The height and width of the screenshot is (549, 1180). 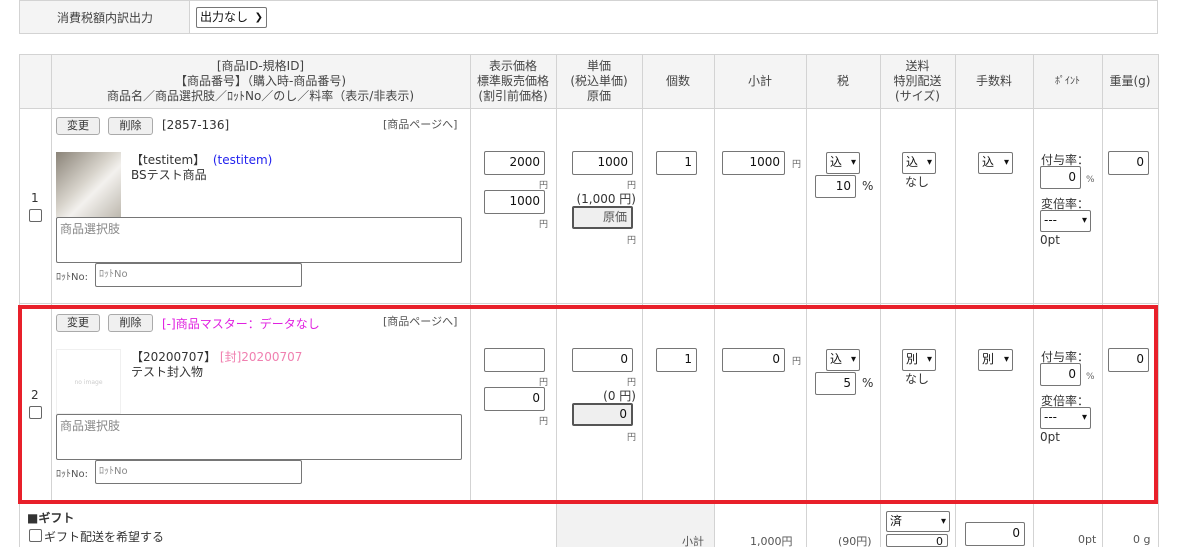 What do you see at coordinates (606, 199) in the screenshot?
I see `unit-price-incl: (1,000 円)` at bounding box center [606, 199].